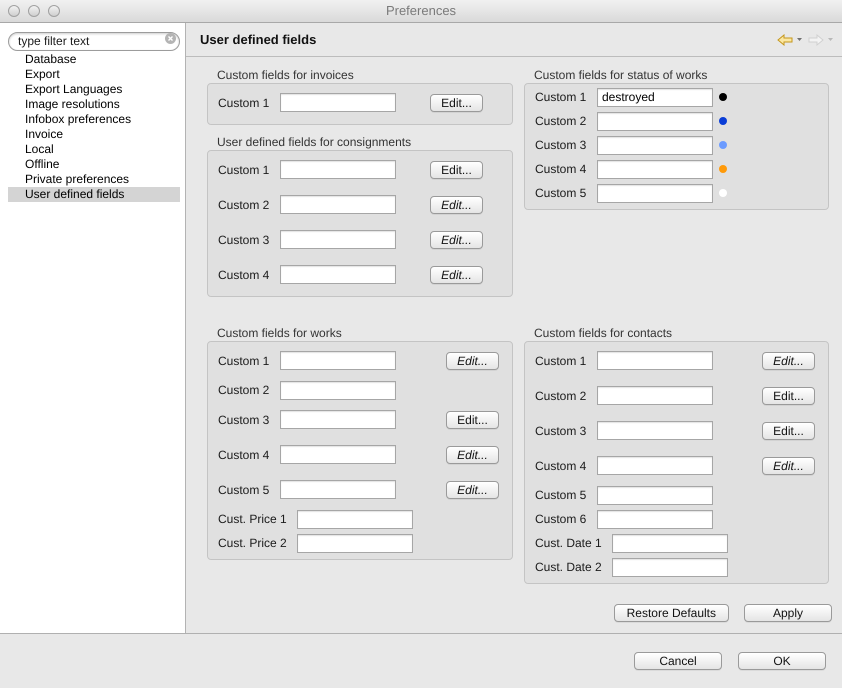  I want to click on minimize-button, so click(34, 11).